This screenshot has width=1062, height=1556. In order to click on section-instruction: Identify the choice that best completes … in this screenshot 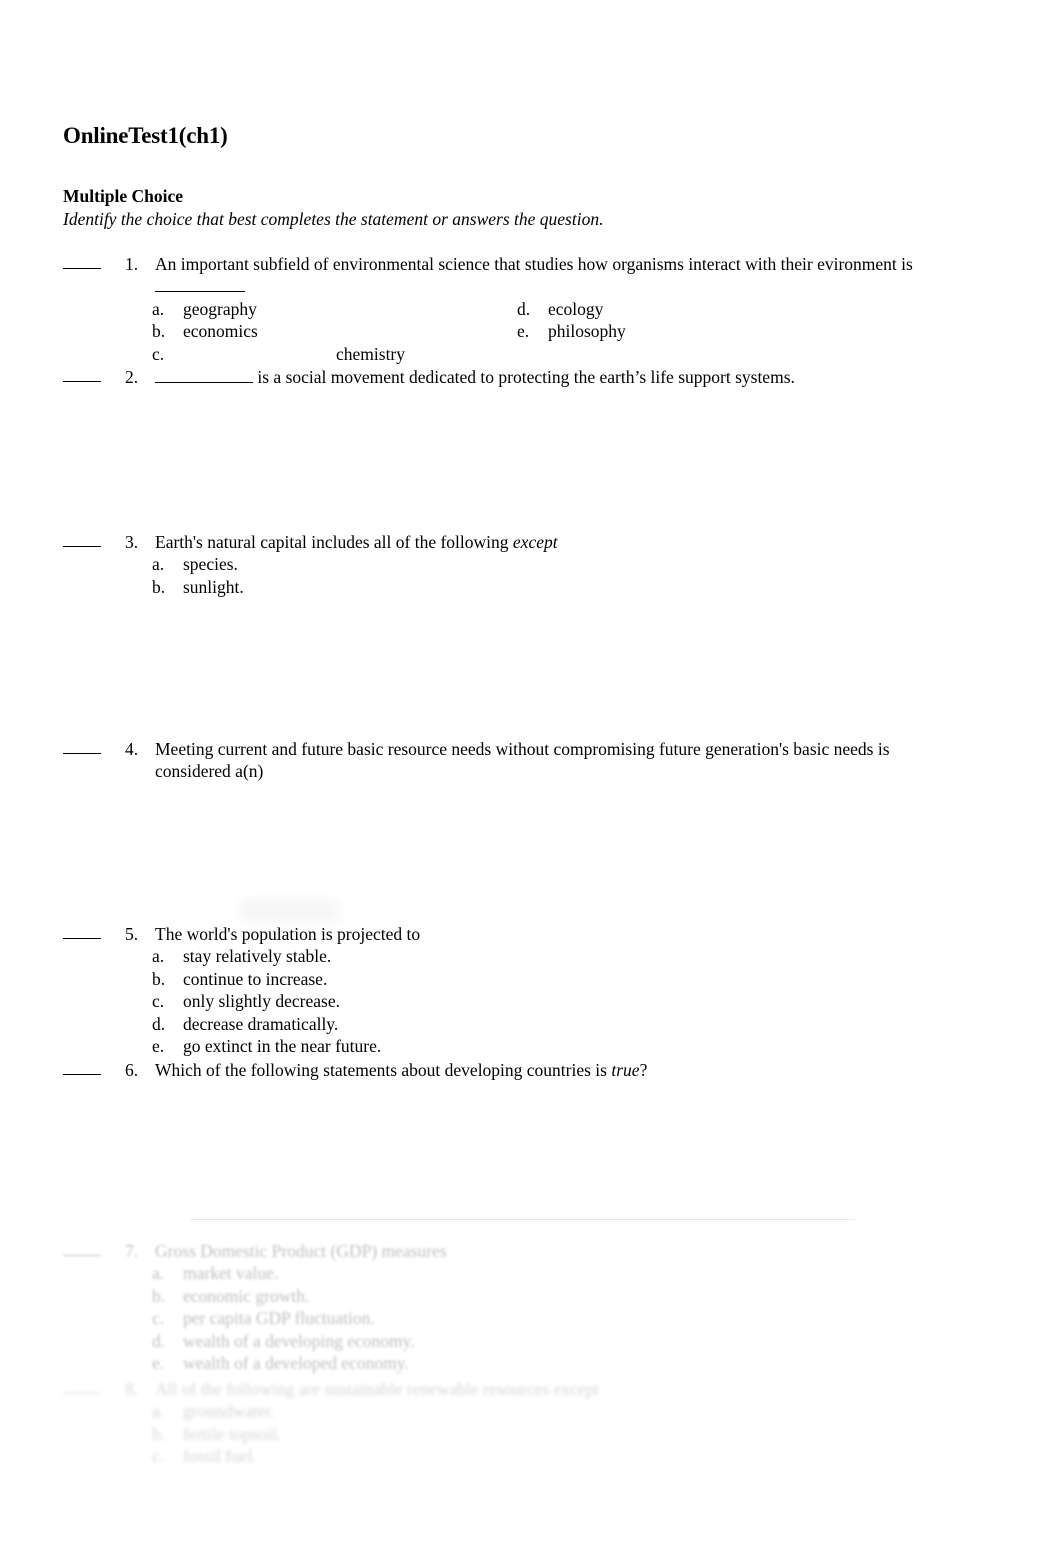, I will do `click(333, 219)`.